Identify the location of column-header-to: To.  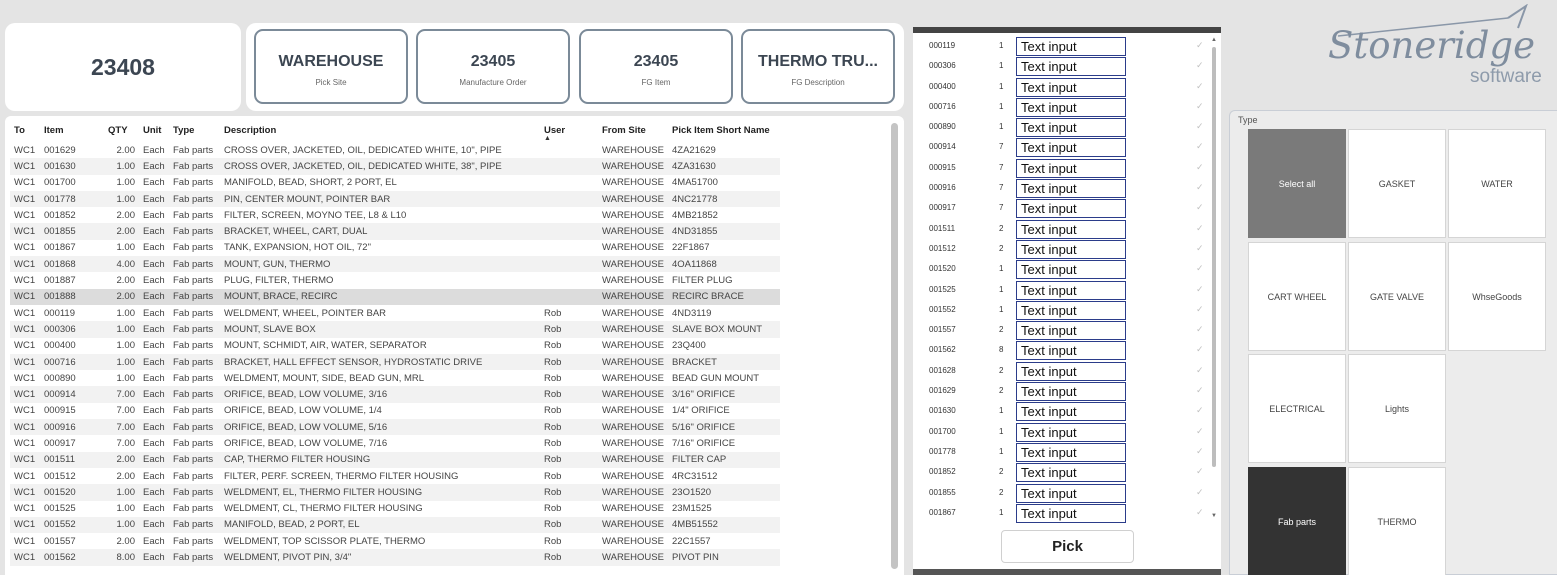
(25, 131).